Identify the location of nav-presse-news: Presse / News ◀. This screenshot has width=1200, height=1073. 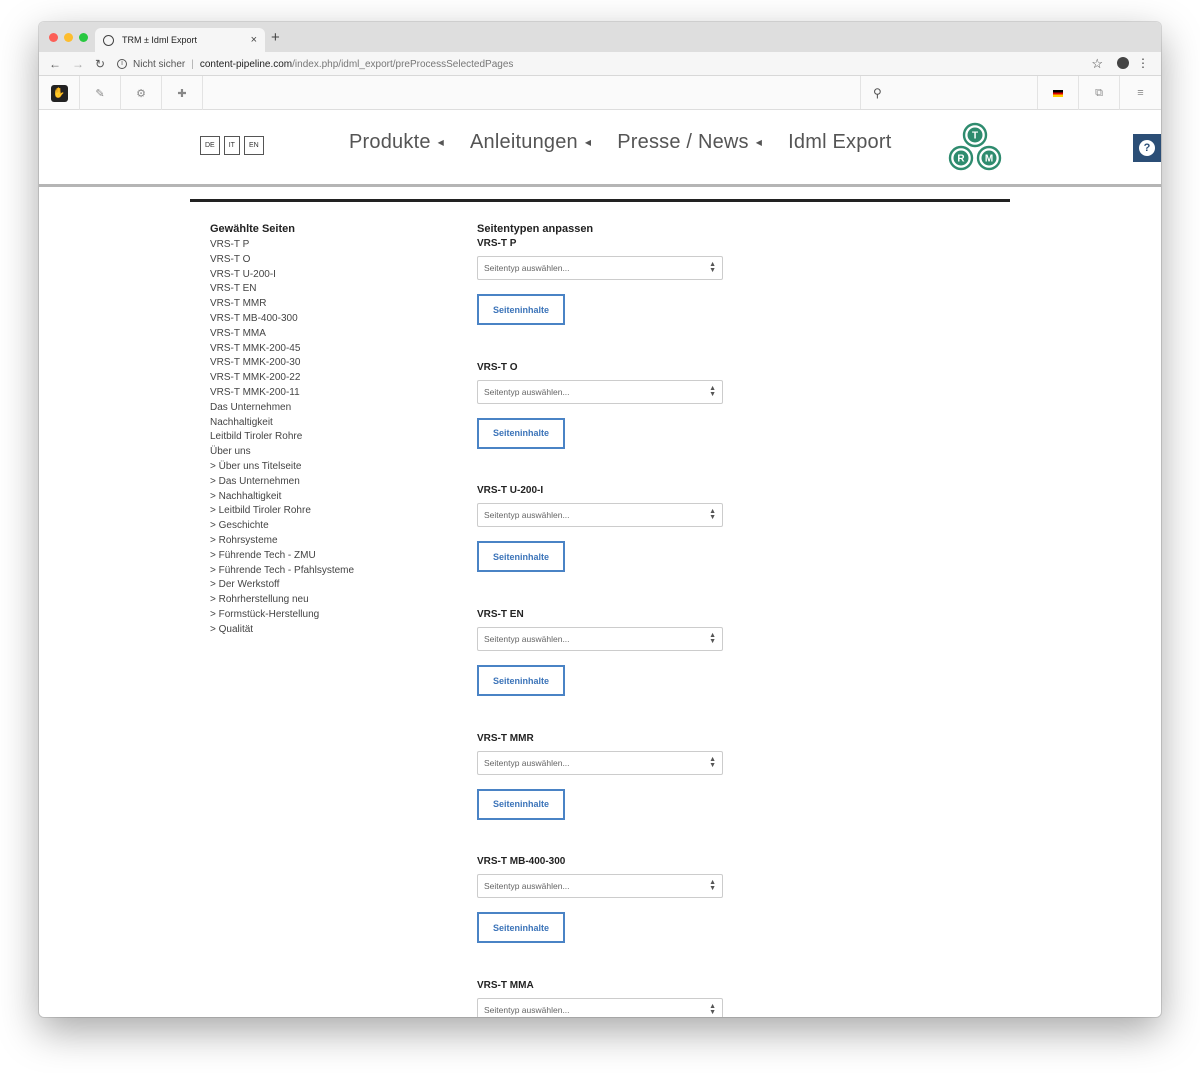
(689, 142).